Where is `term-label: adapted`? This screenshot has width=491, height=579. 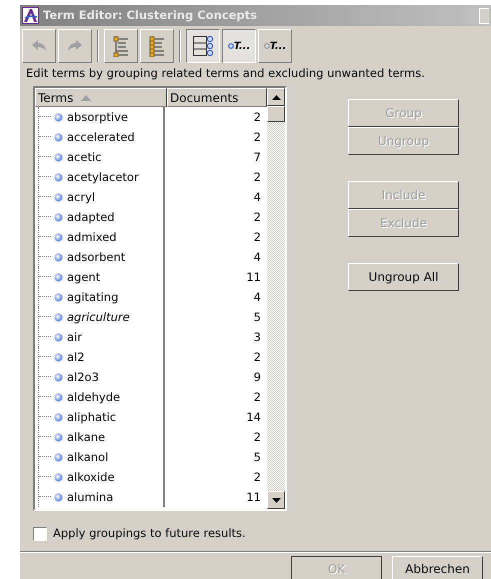
term-label: adapted is located at coordinates (89, 217).